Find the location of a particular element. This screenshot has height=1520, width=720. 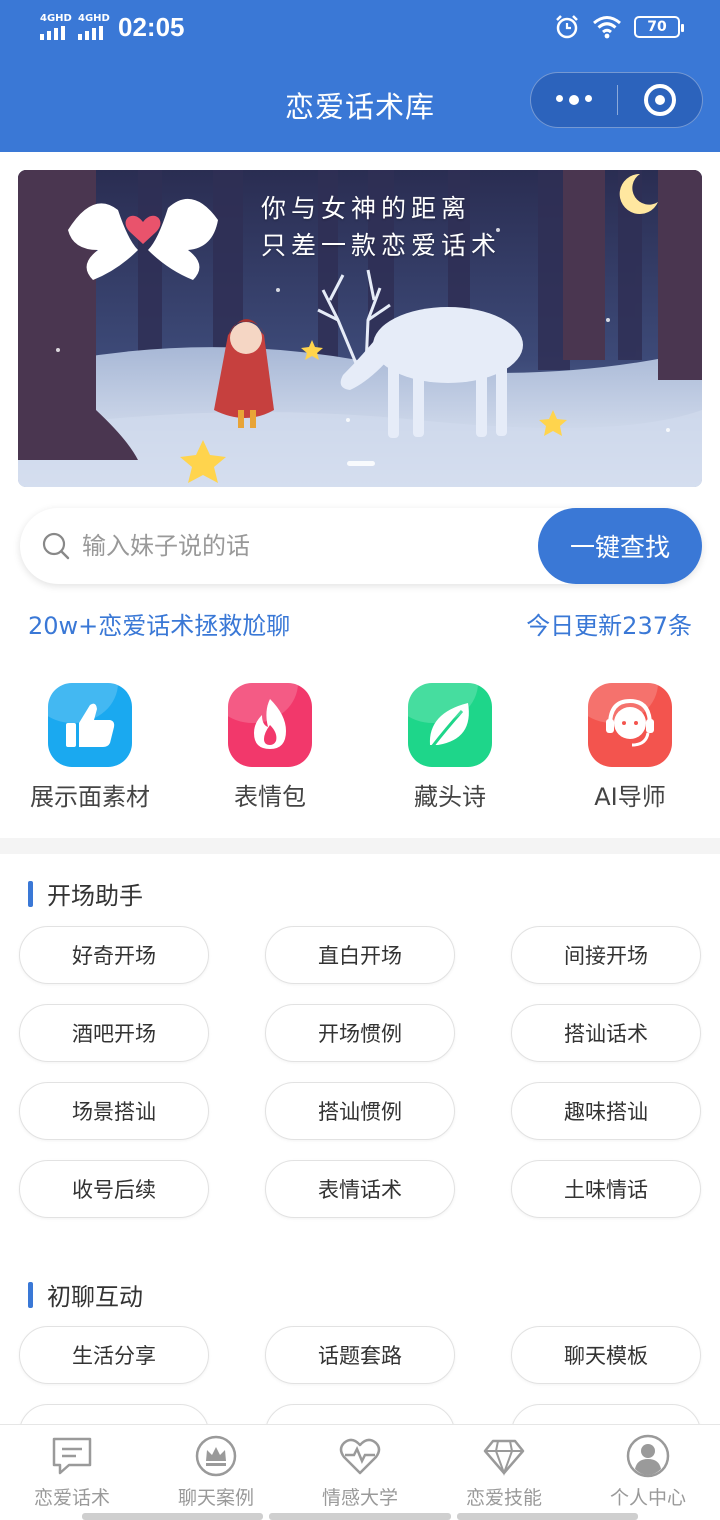

tag-button: 趣味搭讪 is located at coordinates (606, 1111).